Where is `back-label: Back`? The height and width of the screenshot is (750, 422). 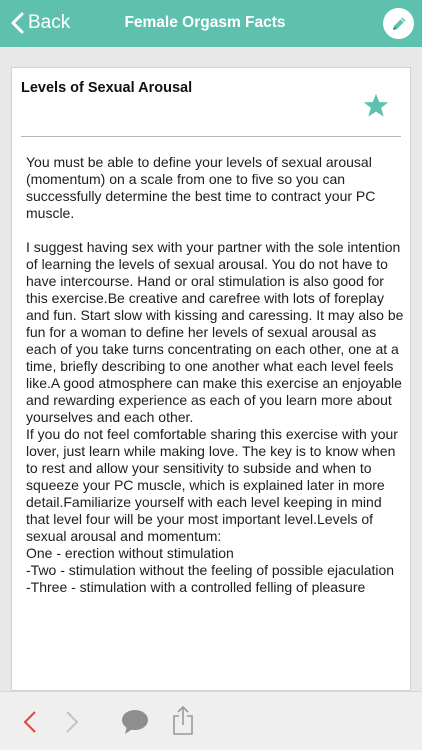 back-label: Back is located at coordinates (49, 22).